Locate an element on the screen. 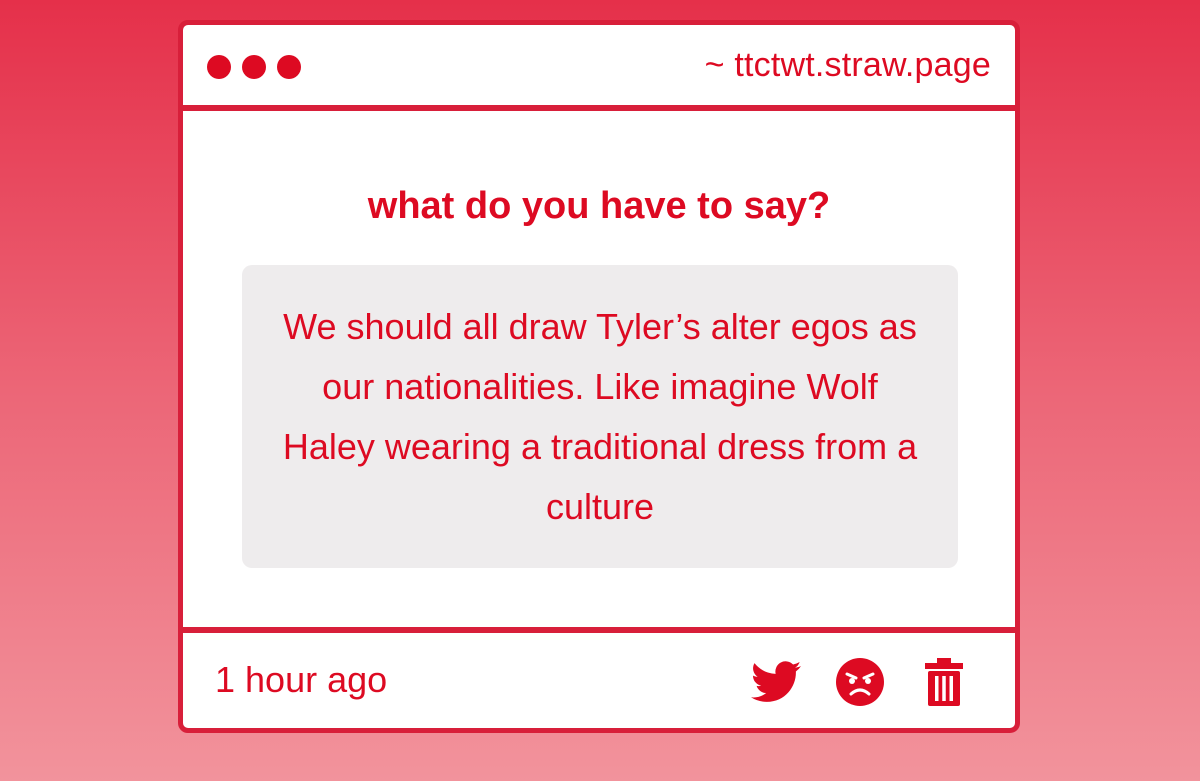  twitter-icon is located at coordinates (776, 681).